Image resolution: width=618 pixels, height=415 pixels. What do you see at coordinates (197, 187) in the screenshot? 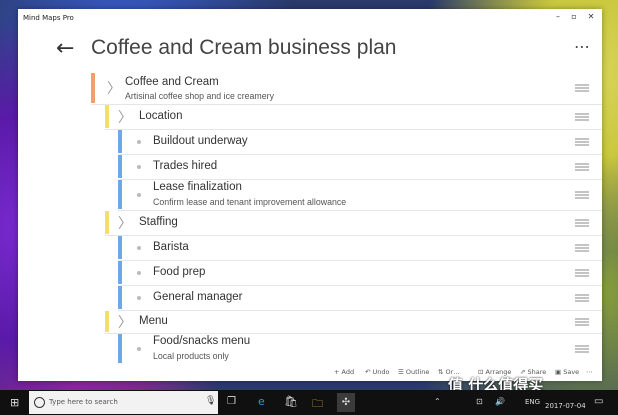
I see `node-label: Lease finalization` at bounding box center [197, 187].